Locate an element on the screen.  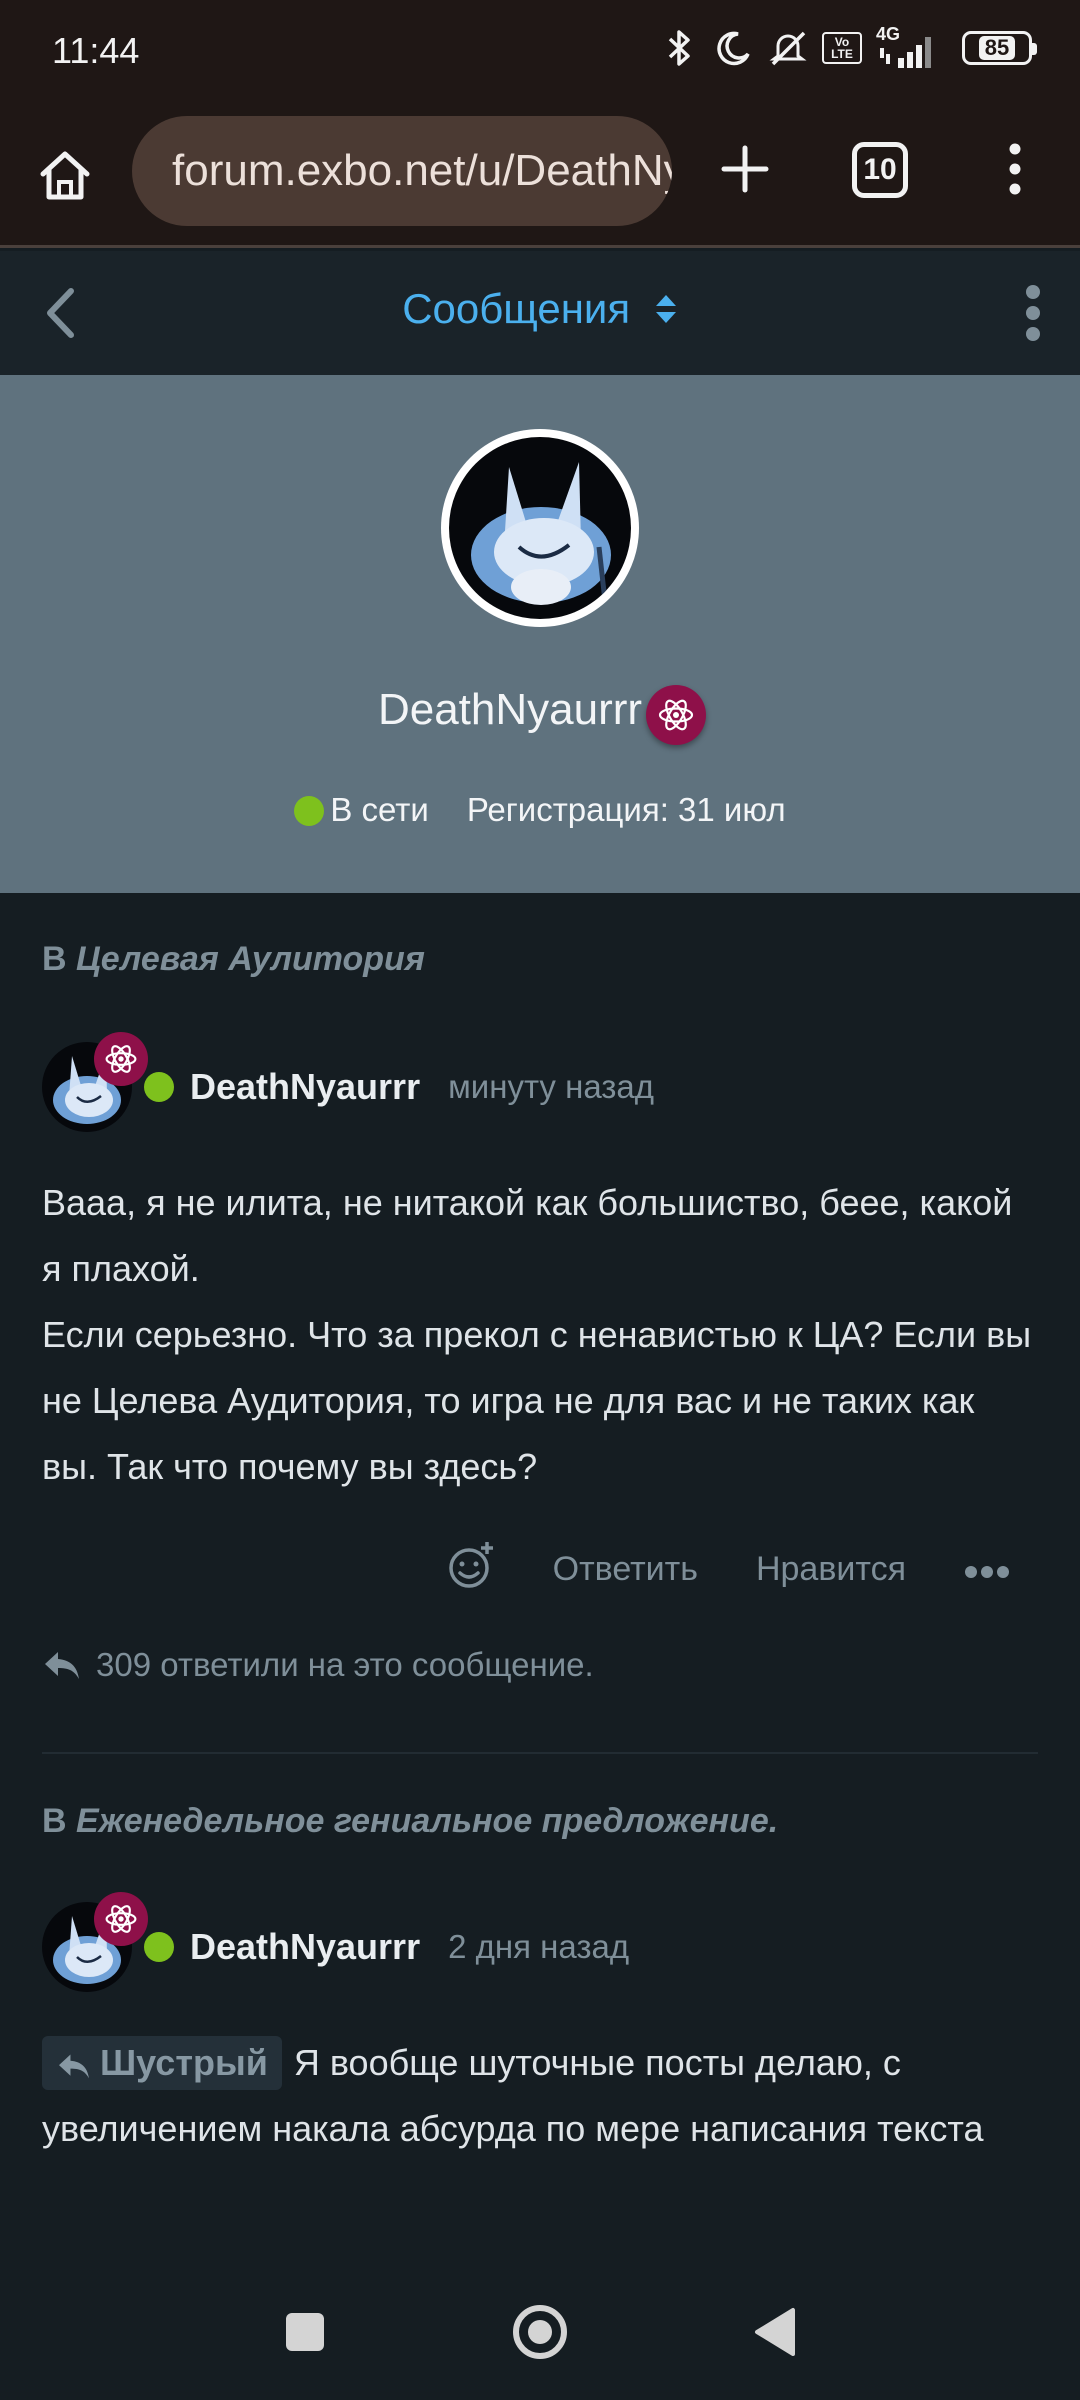
new-tab-button is located at coordinates (745, 169).